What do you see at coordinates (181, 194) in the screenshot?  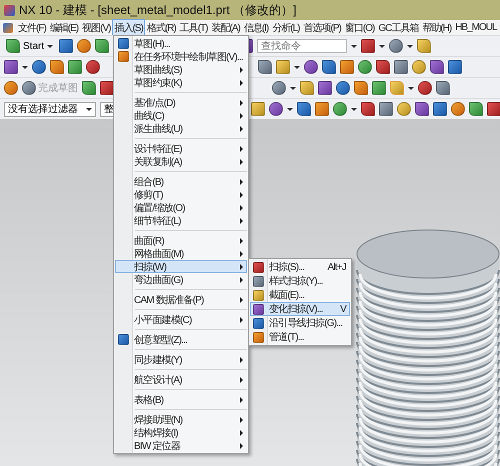 I see `menu-item: 修剪(T)` at bounding box center [181, 194].